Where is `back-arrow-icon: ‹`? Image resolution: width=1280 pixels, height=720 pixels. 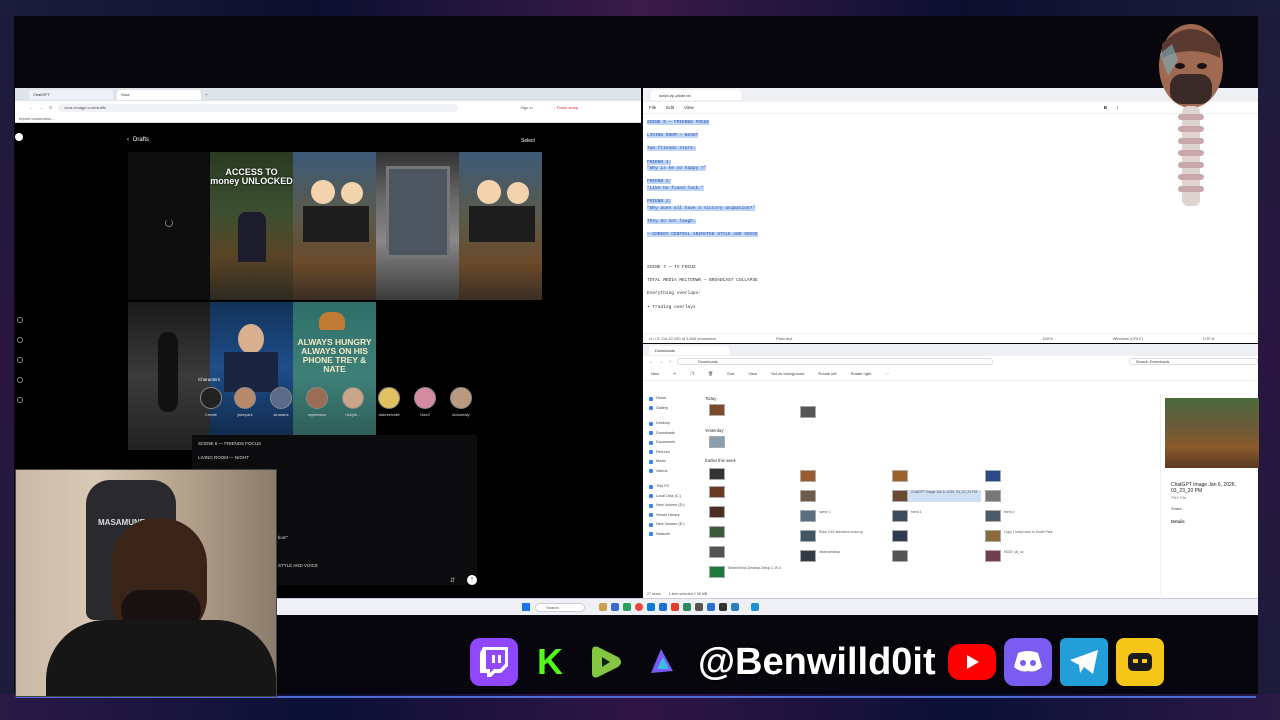 back-arrow-icon: ‹ is located at coordinates (128, 140).